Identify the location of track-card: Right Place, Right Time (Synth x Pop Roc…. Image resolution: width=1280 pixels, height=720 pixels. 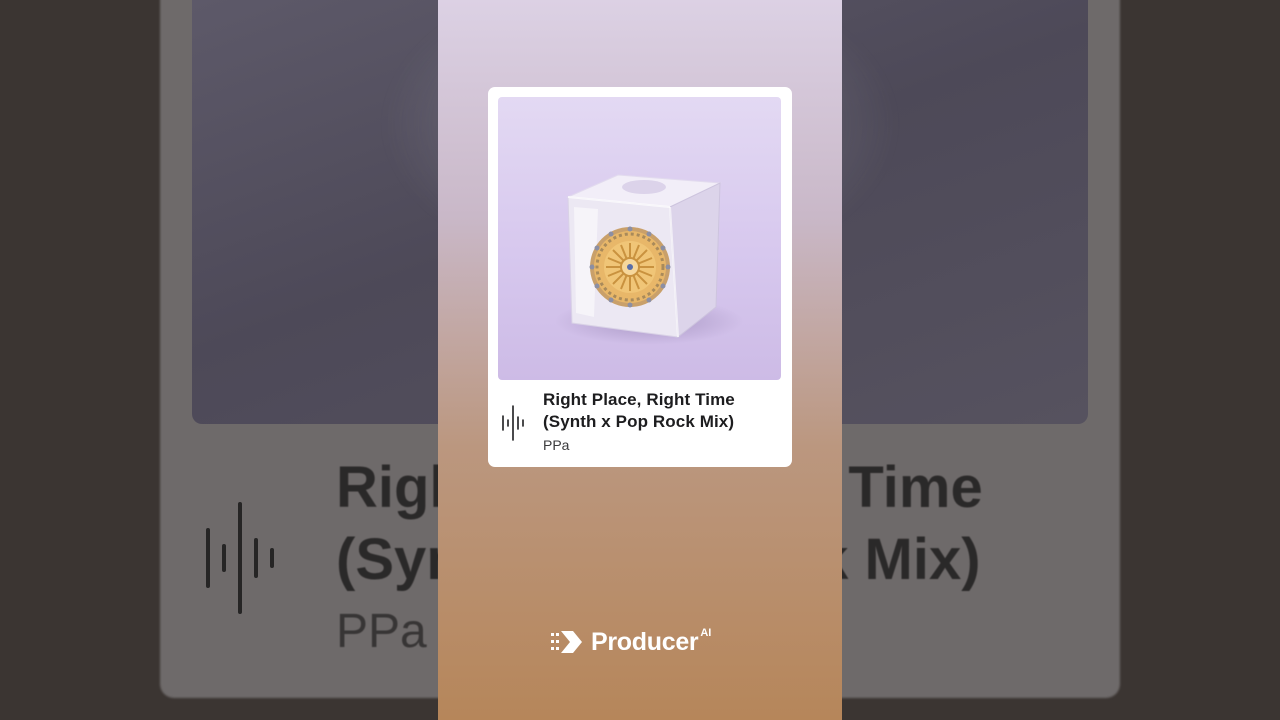
(640, 277).